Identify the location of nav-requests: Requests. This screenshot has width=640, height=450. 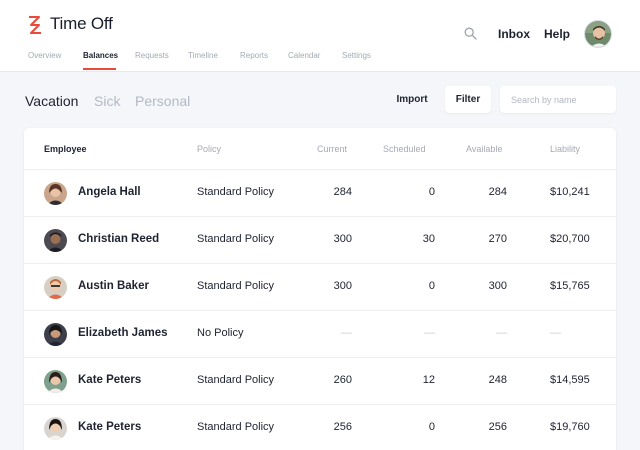
(152, 55).